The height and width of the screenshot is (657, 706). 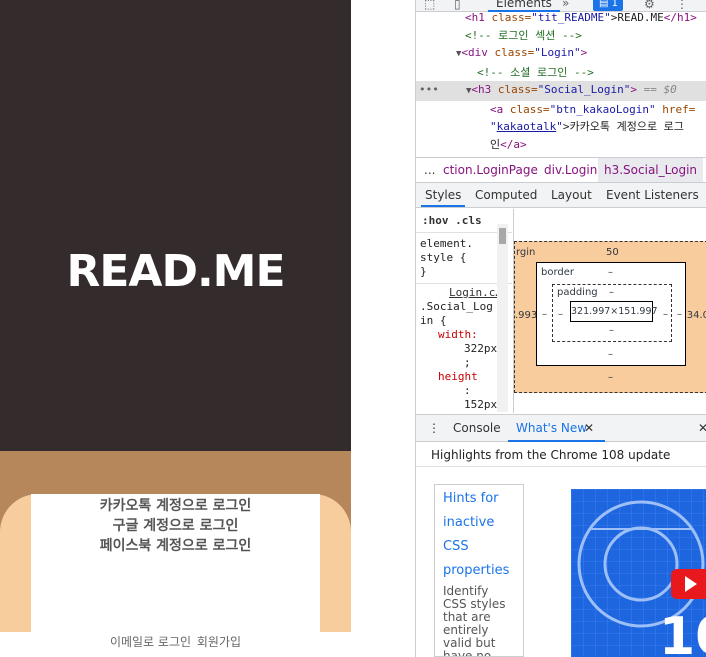 What do you see at coordinates (611, 292) in the screenshot?
I see `padding-top-value: –` at bounding box center [611, 292].